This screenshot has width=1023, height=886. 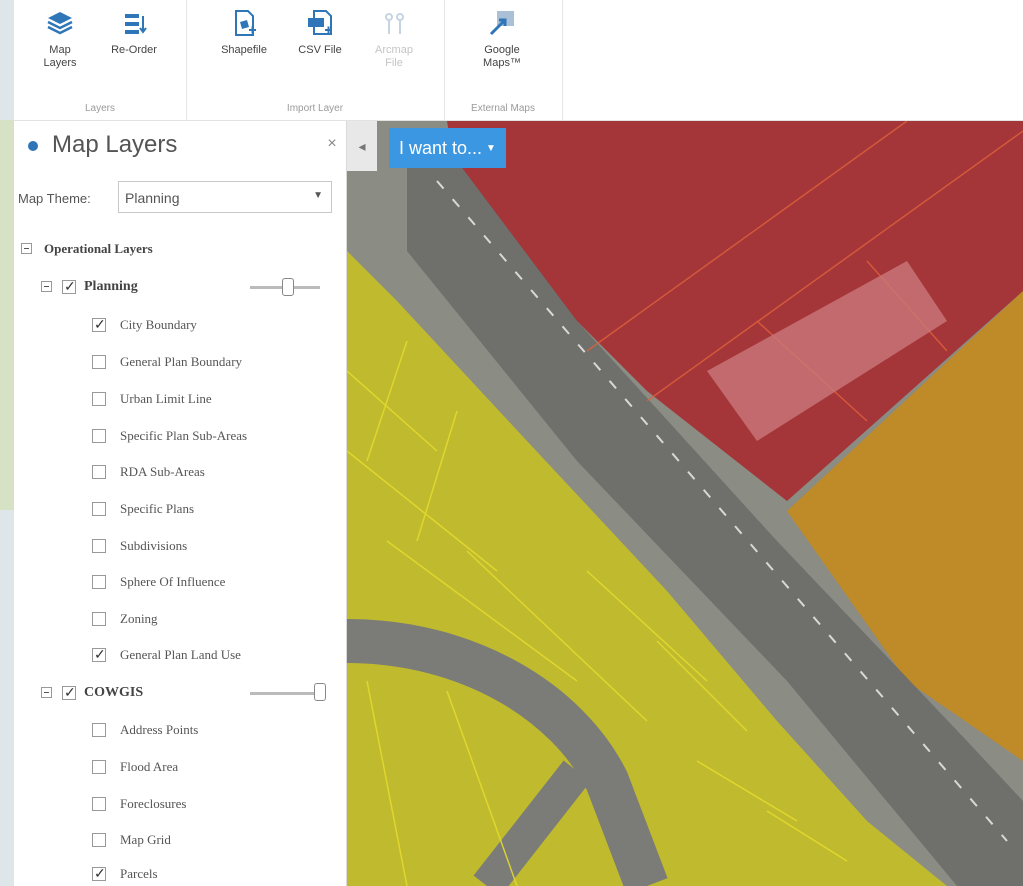 I want to click on map-theme-value: Planning, so click(x=152, y=198).